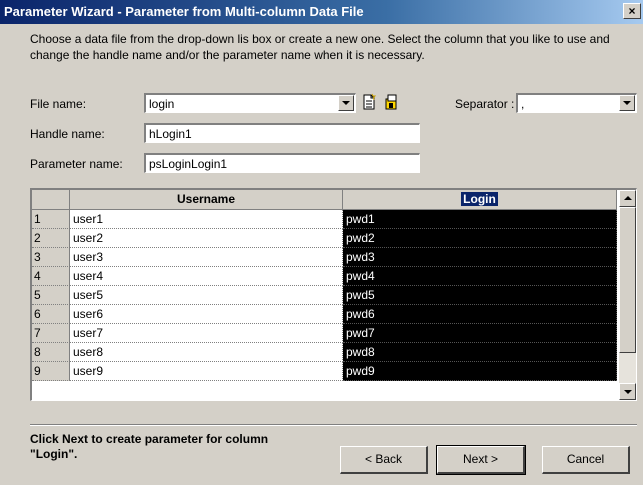 This screenshot has width=643, height=485. I want to click on login-cell: pwd1, so click(480, 219).